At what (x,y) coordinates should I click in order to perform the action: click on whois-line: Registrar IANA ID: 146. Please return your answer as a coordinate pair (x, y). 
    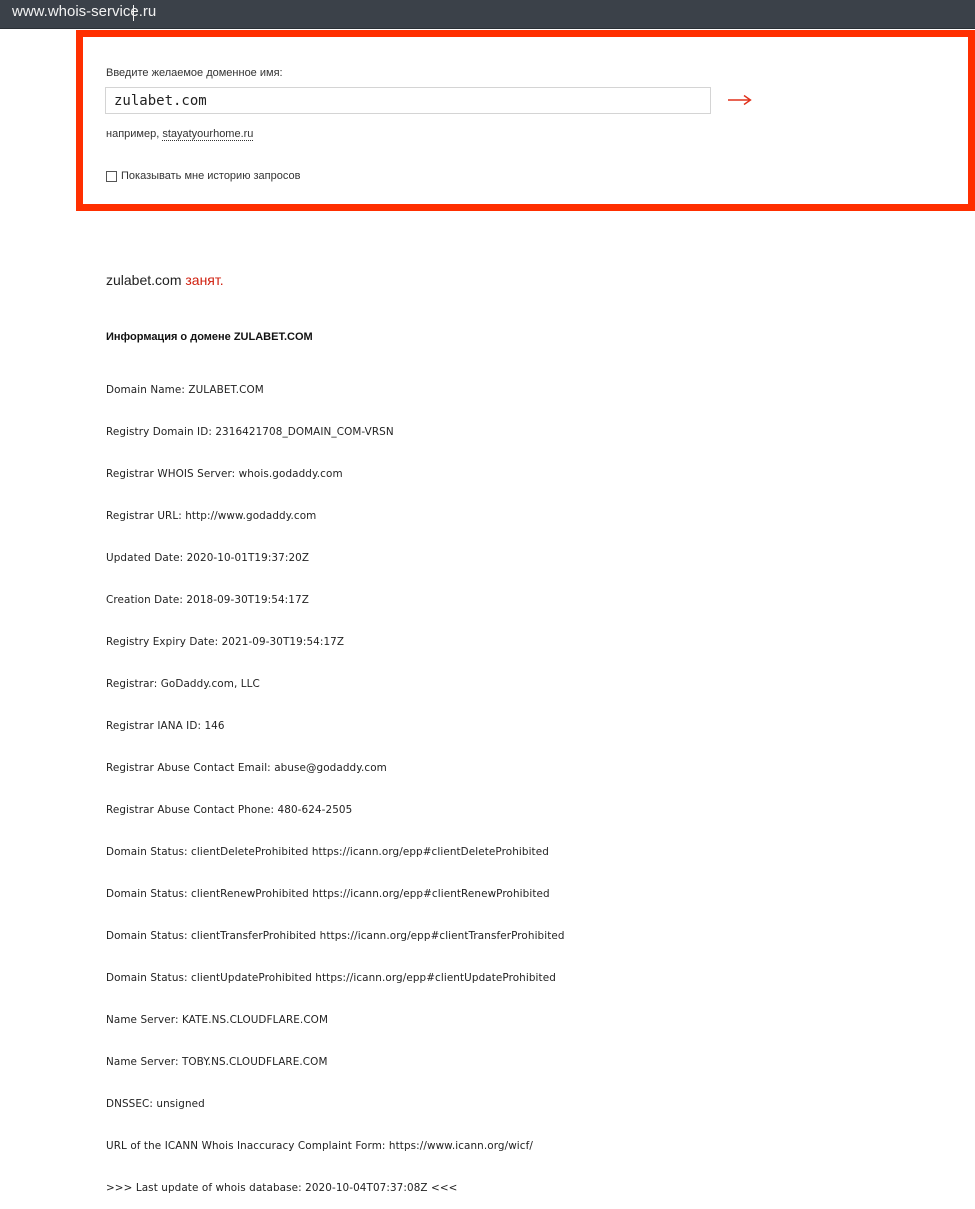
    Looking at the image, I should click on (165, 726).